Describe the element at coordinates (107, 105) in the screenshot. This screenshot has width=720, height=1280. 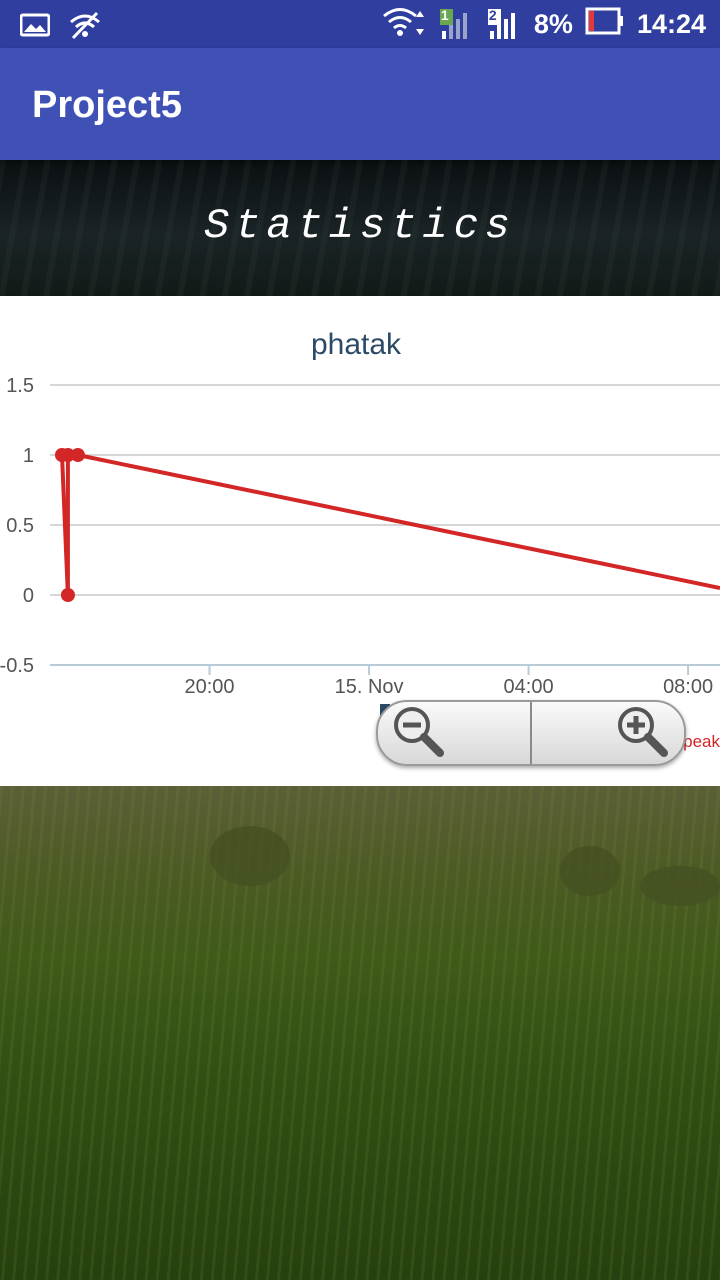
I see `app-title: Project5` at that location.